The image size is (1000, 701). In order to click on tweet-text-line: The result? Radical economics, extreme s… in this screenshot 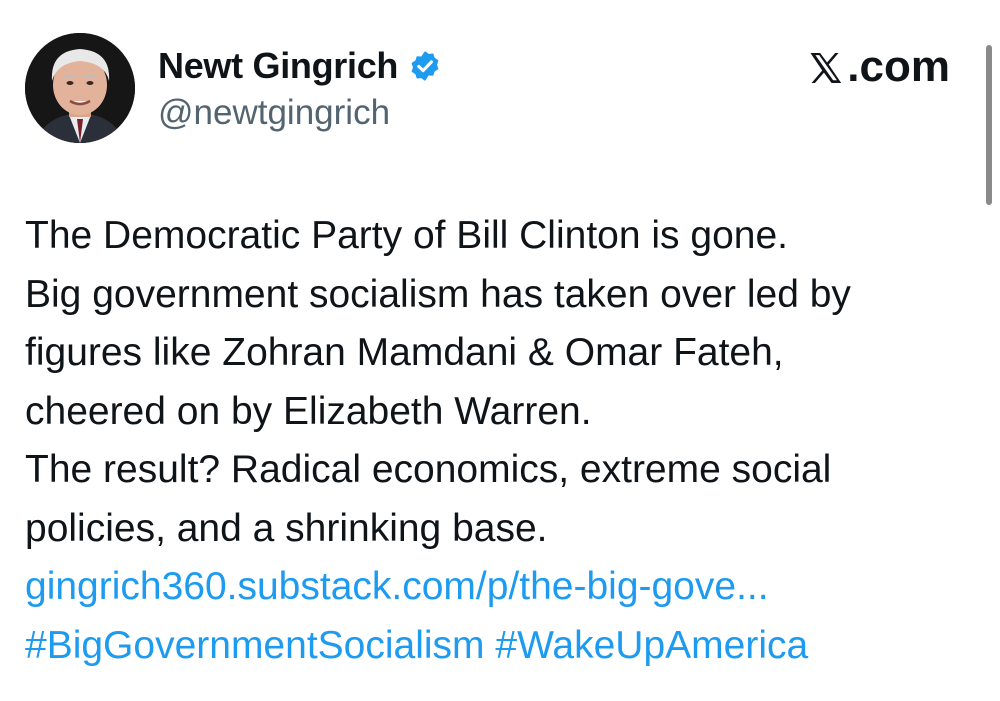, I will do `click(428, 469)`.